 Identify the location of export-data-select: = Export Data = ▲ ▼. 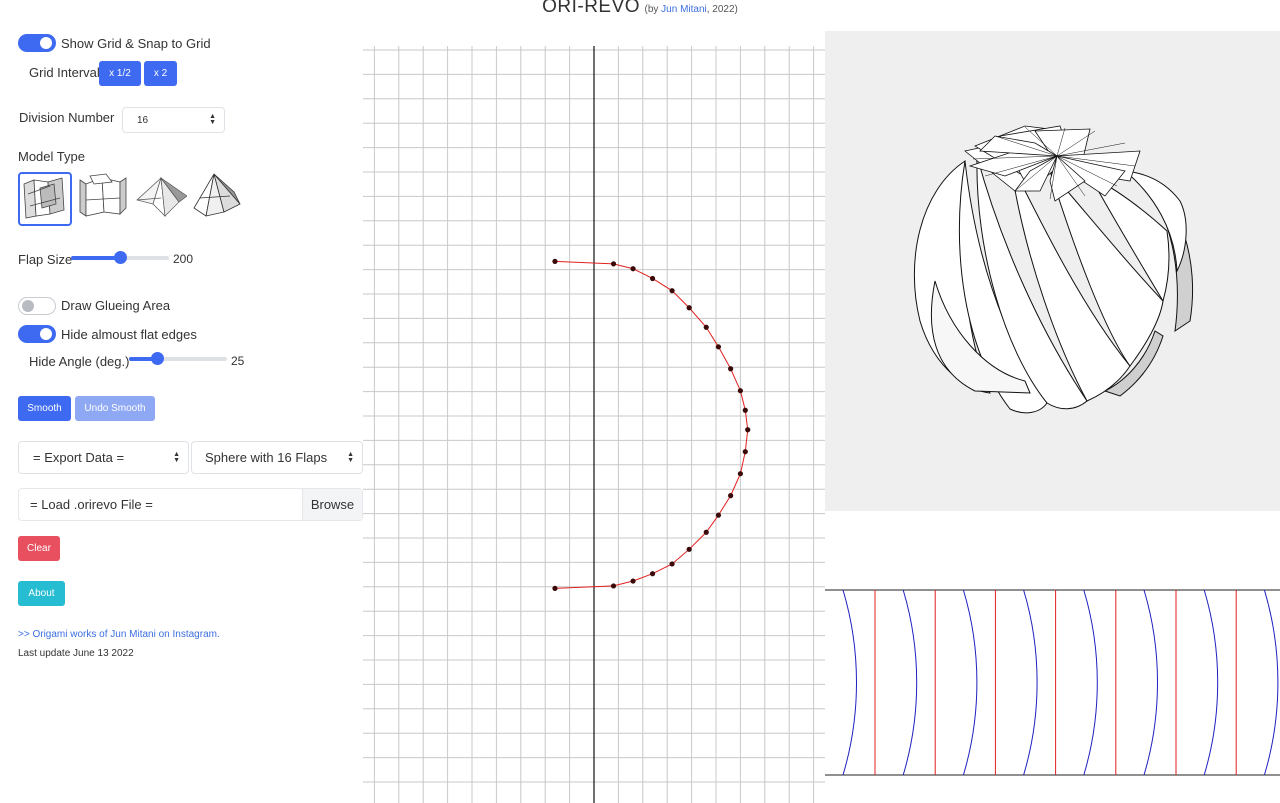
(103, 457).